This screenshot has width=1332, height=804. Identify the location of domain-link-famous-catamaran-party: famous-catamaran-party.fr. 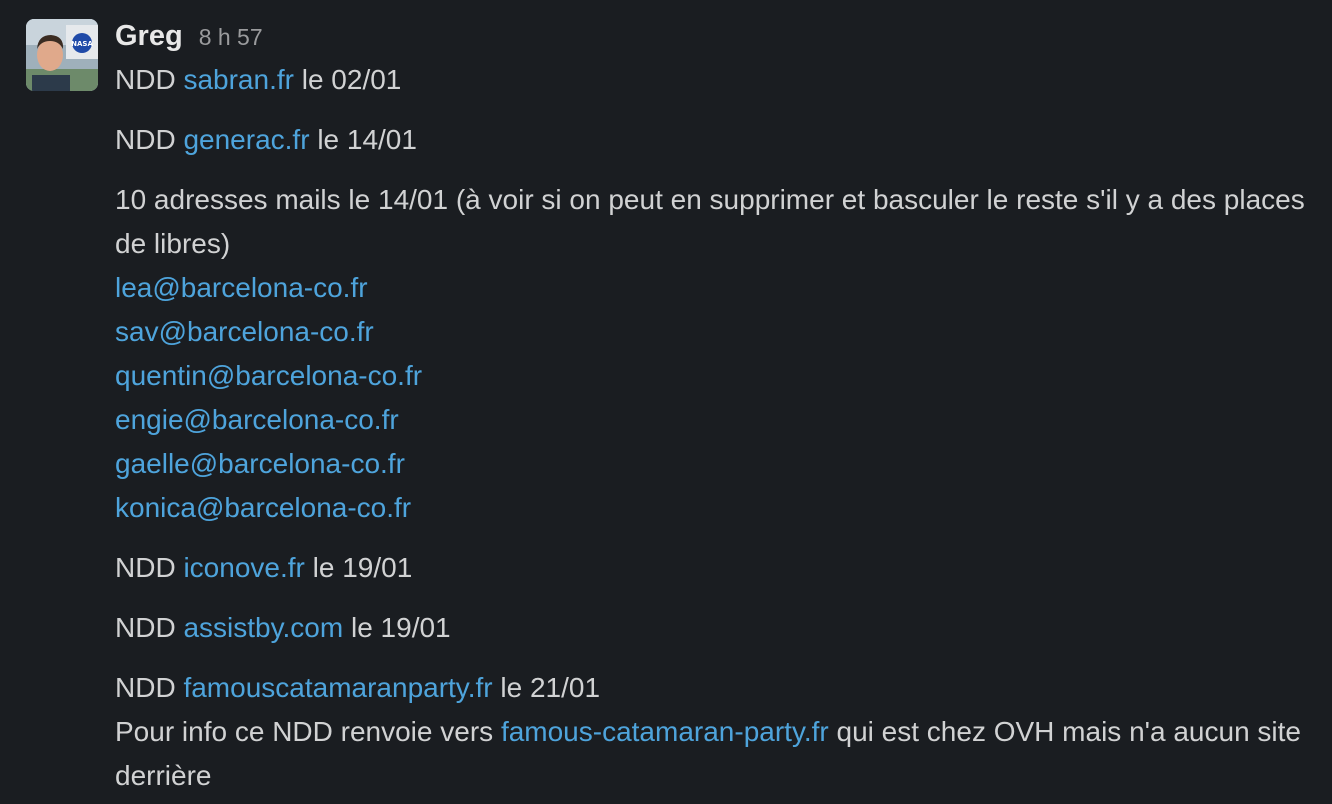
(665, 731).